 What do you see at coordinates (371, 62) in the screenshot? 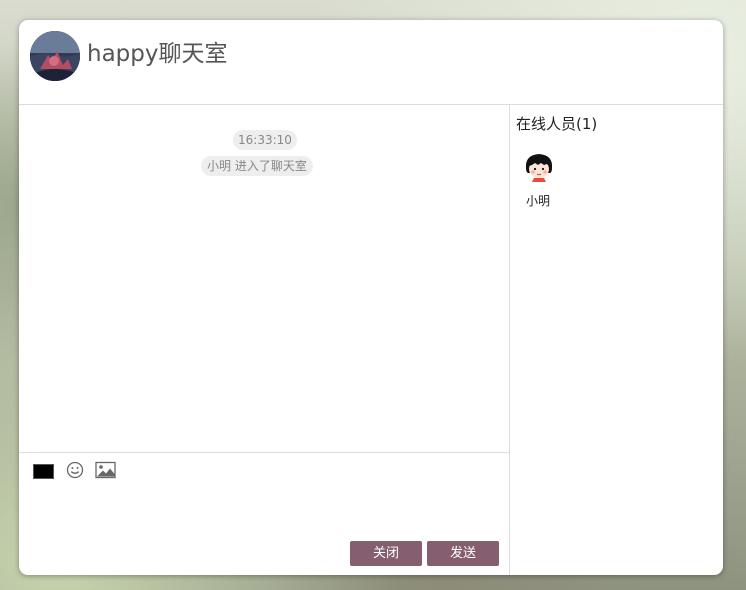
I see `chat-header: happy聊天室` at bounding box center [371, 62].